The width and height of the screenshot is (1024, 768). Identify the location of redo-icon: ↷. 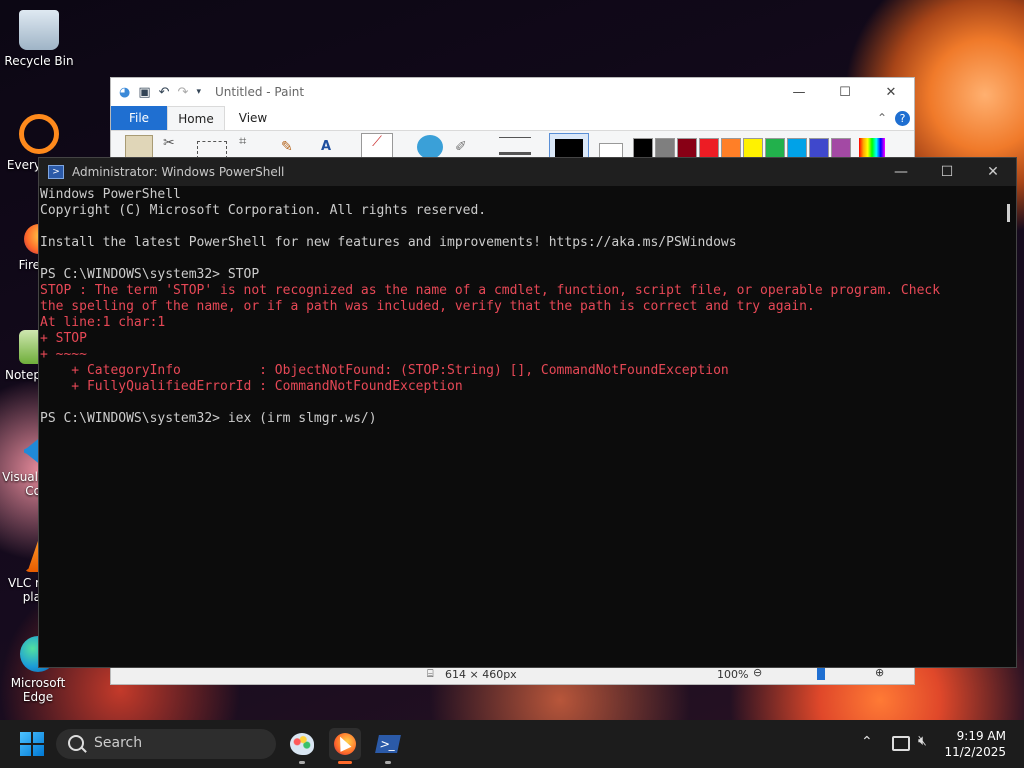
(183, 92).